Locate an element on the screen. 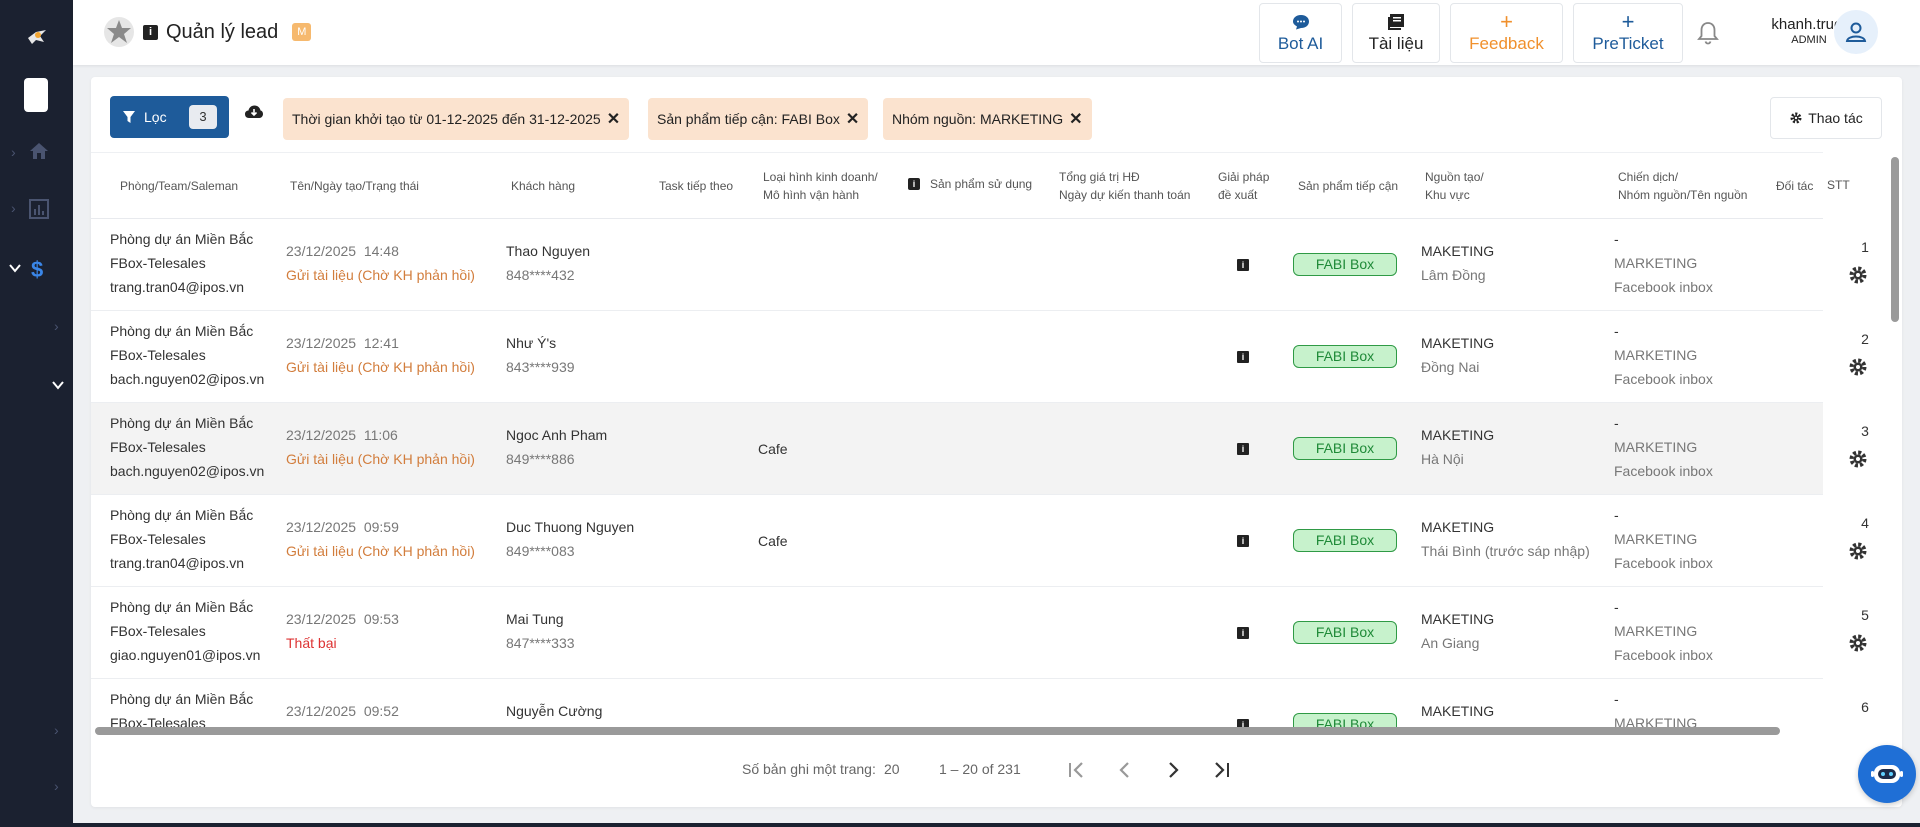 The image size is (1920, 827). last-page-icon is located at coordinates (1221, 770).